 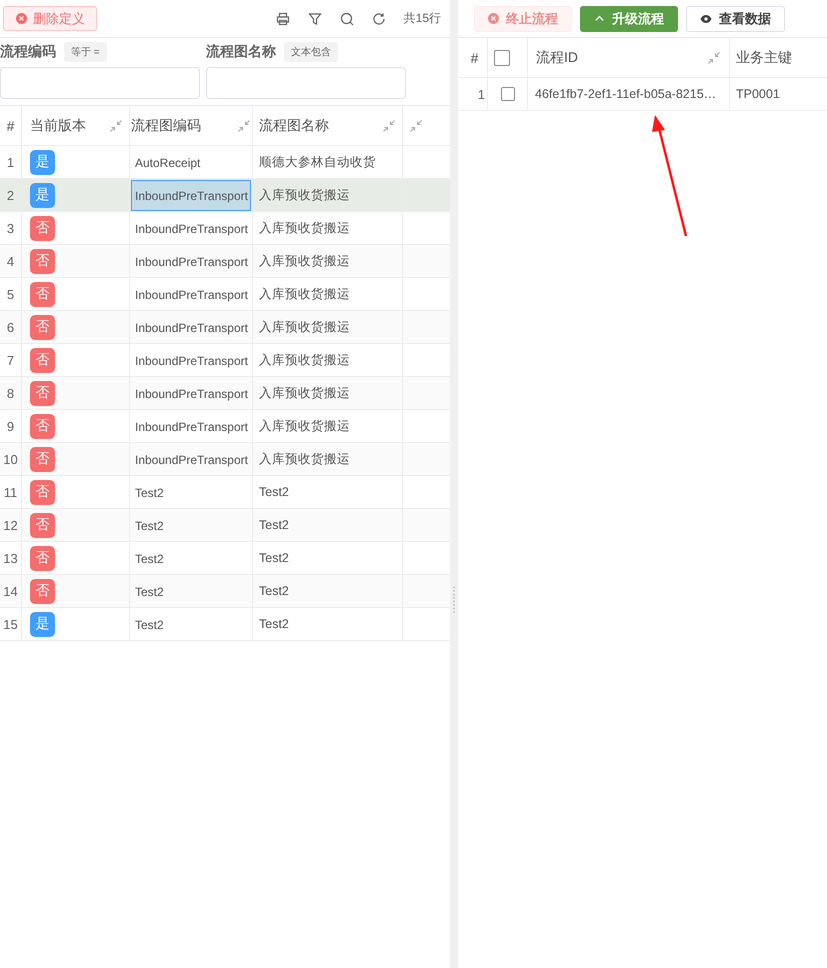 I want to click on row-number: 4, so click(x=10, y=261).